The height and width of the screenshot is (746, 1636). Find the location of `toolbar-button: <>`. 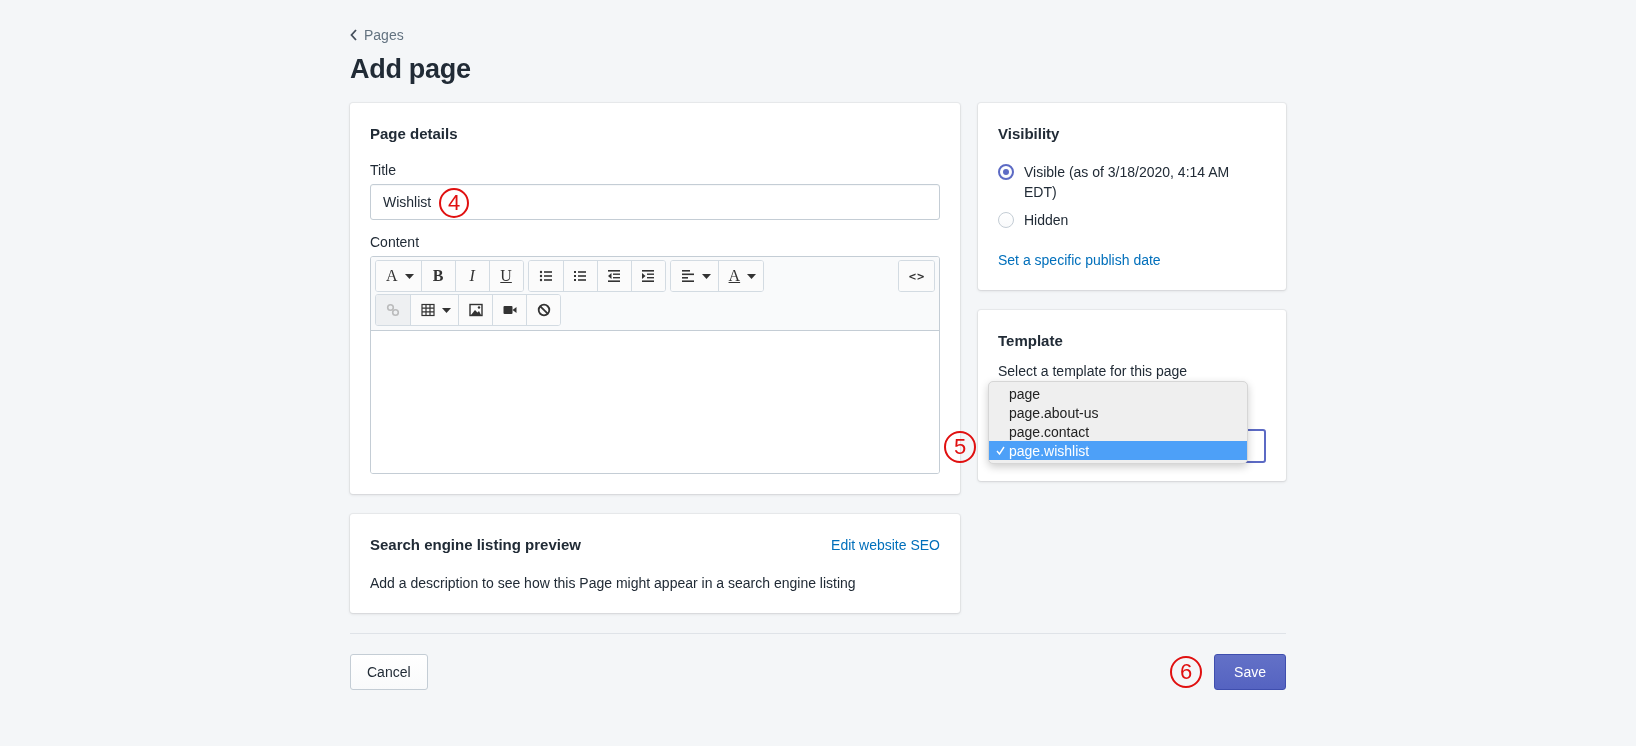

toolbar-button: <> is located at coordinates (916, 276).